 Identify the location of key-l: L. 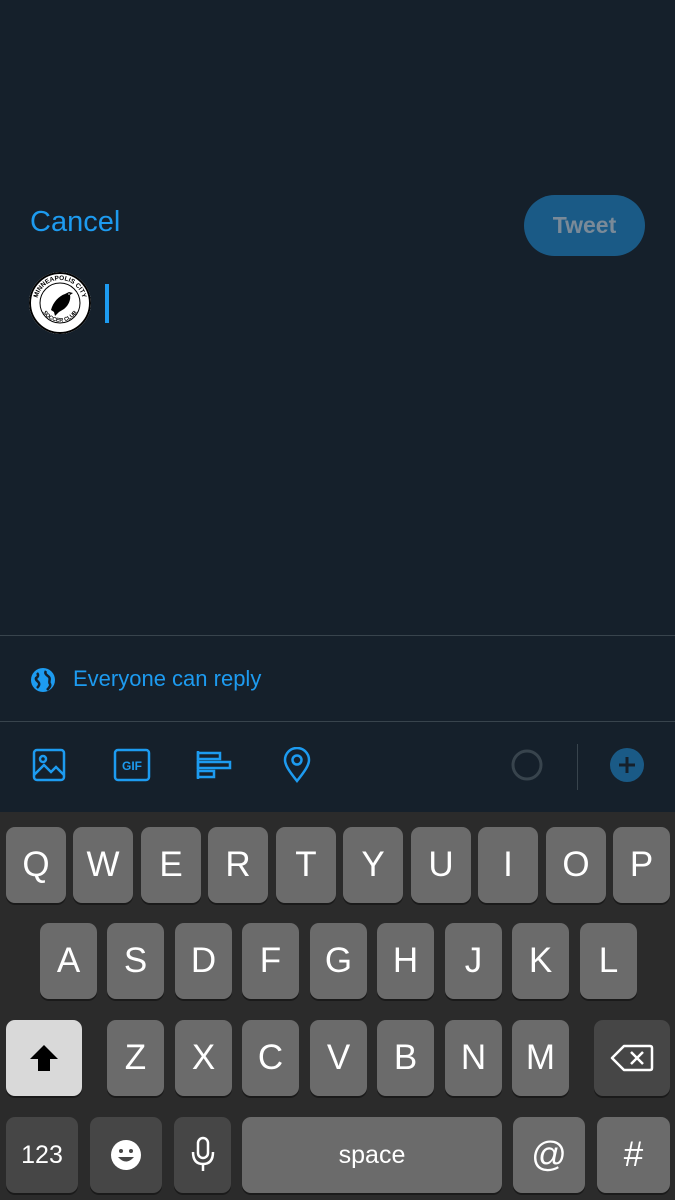
(608, 961).